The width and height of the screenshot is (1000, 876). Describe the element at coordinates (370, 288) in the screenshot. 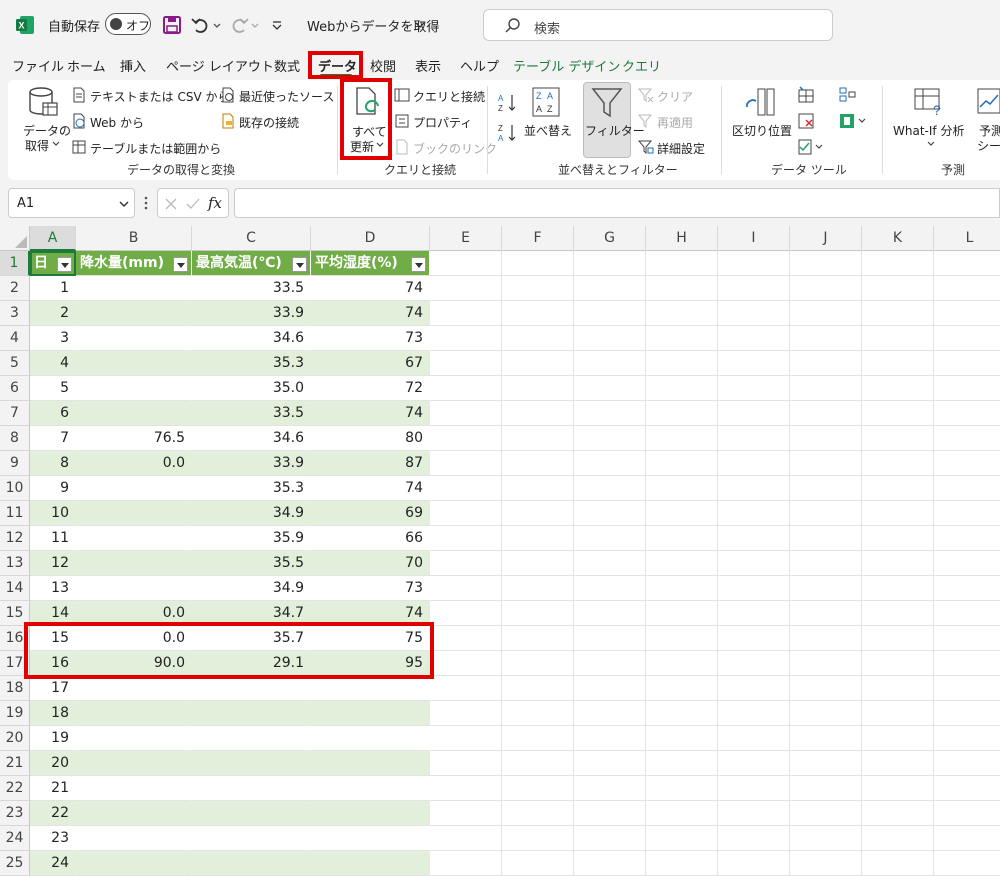

I see `table-cell: 74` at that location.